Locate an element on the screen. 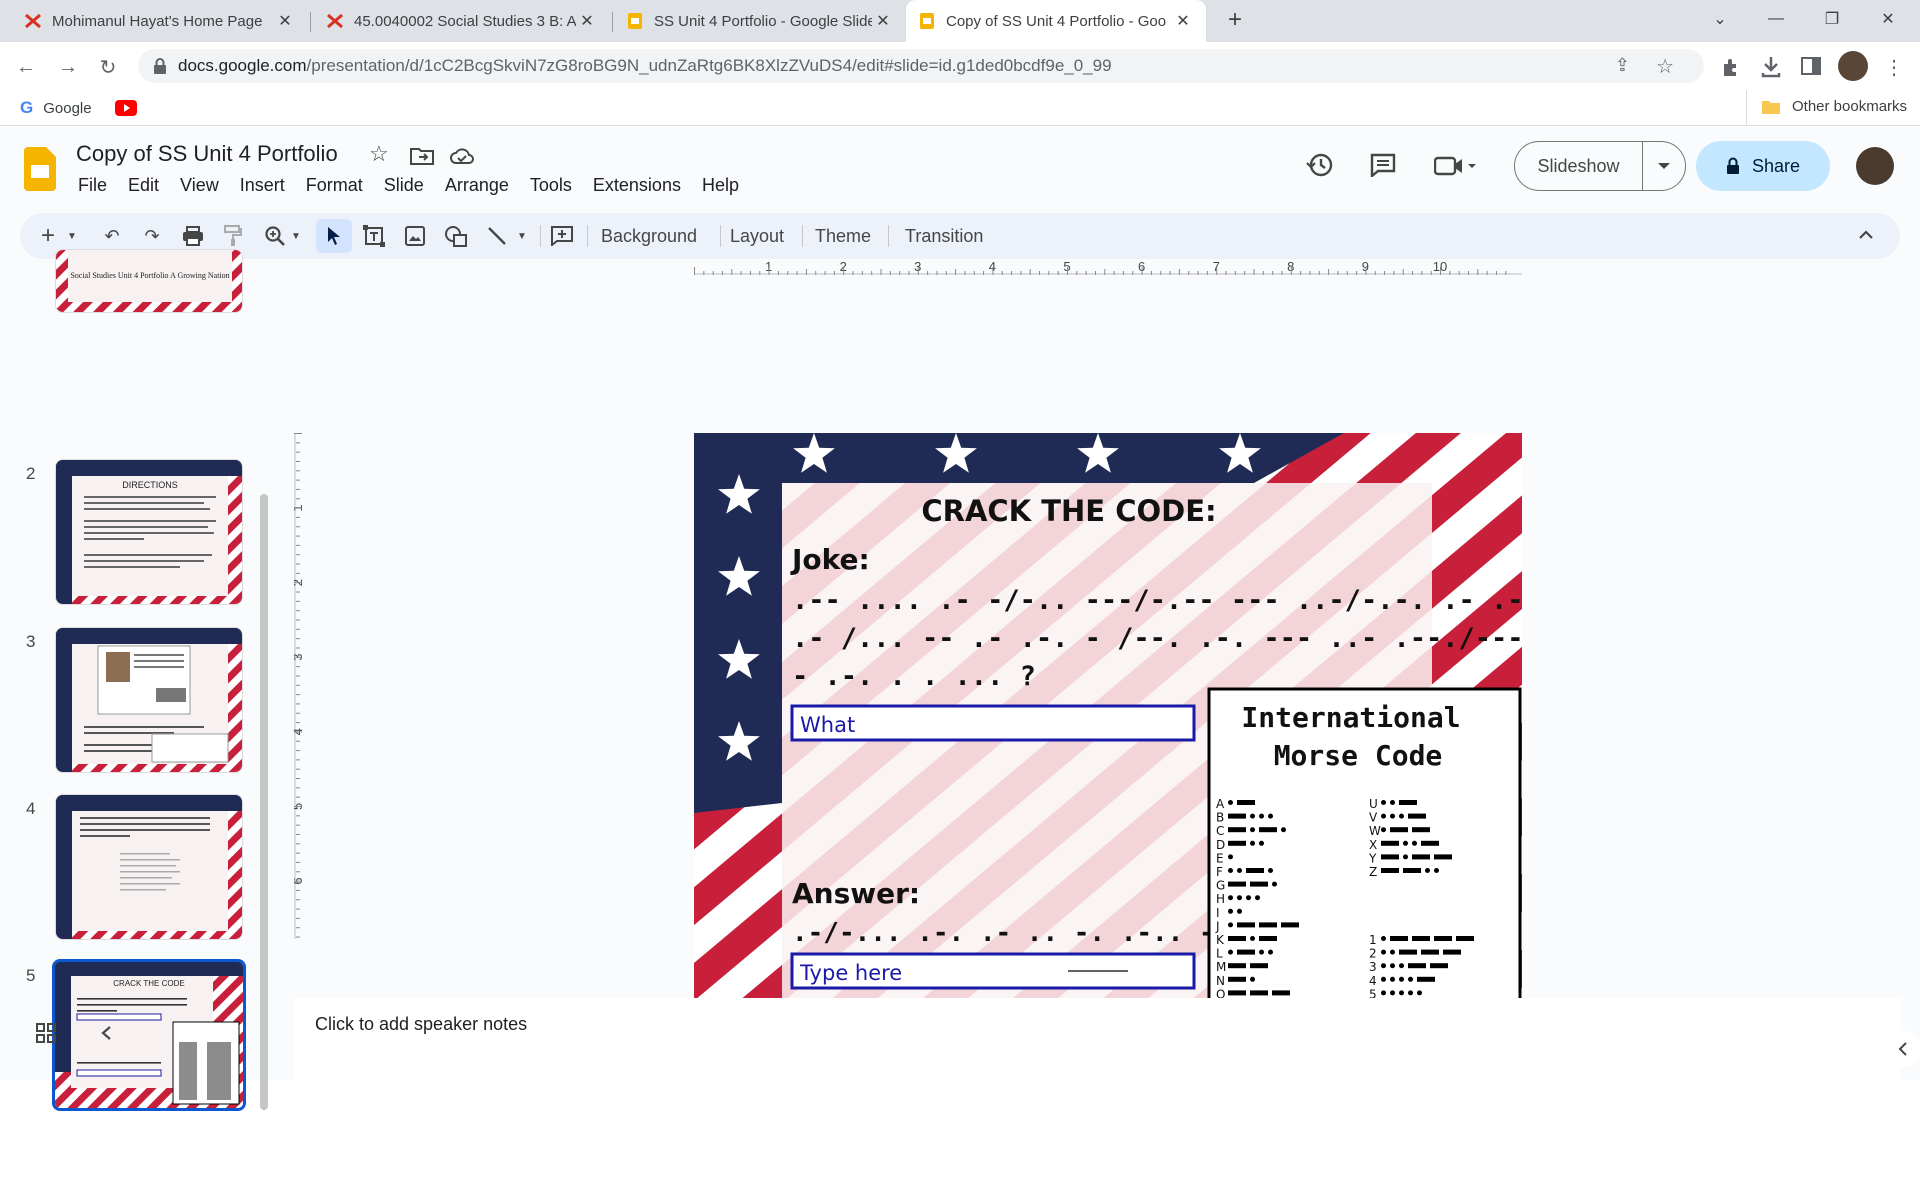 Image resolution: width=1920 pixels, height=1184 pixels. back-button: ← is located at coordinates (26, 67).